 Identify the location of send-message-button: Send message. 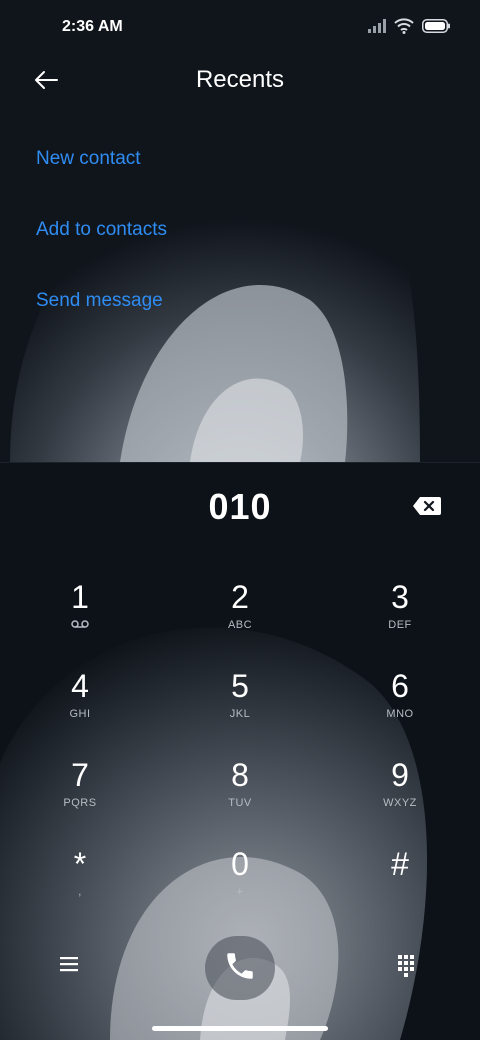
(99, 301).